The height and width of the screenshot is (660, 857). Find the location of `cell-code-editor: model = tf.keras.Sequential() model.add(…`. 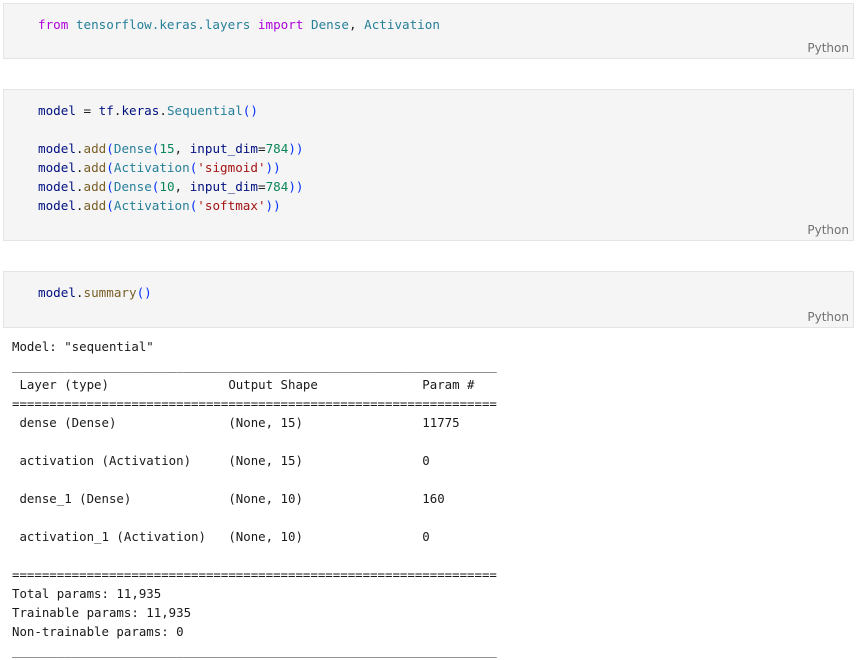

cell-code-editor: model = tf.keras.Sequential() model.add(… is located at coordinates (170, 158).